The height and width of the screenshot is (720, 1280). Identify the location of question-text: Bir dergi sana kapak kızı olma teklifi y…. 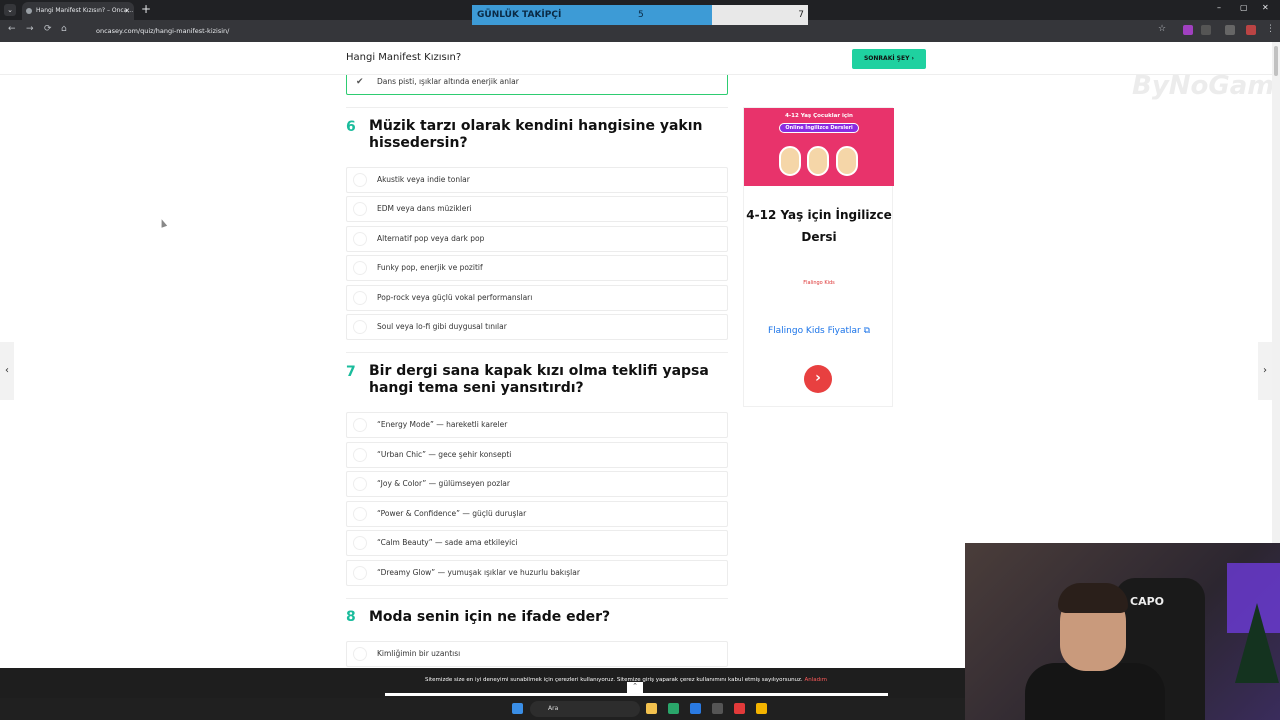
(539, 379).